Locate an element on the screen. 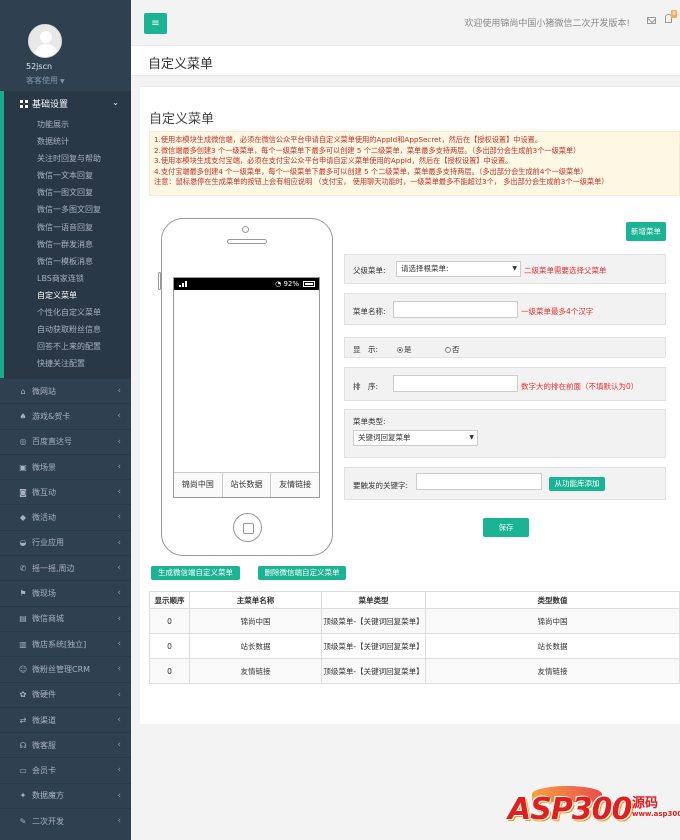  sidebar-item: ✆ 摇一摇,周边 ‹ is located at coordinates (65, 567).